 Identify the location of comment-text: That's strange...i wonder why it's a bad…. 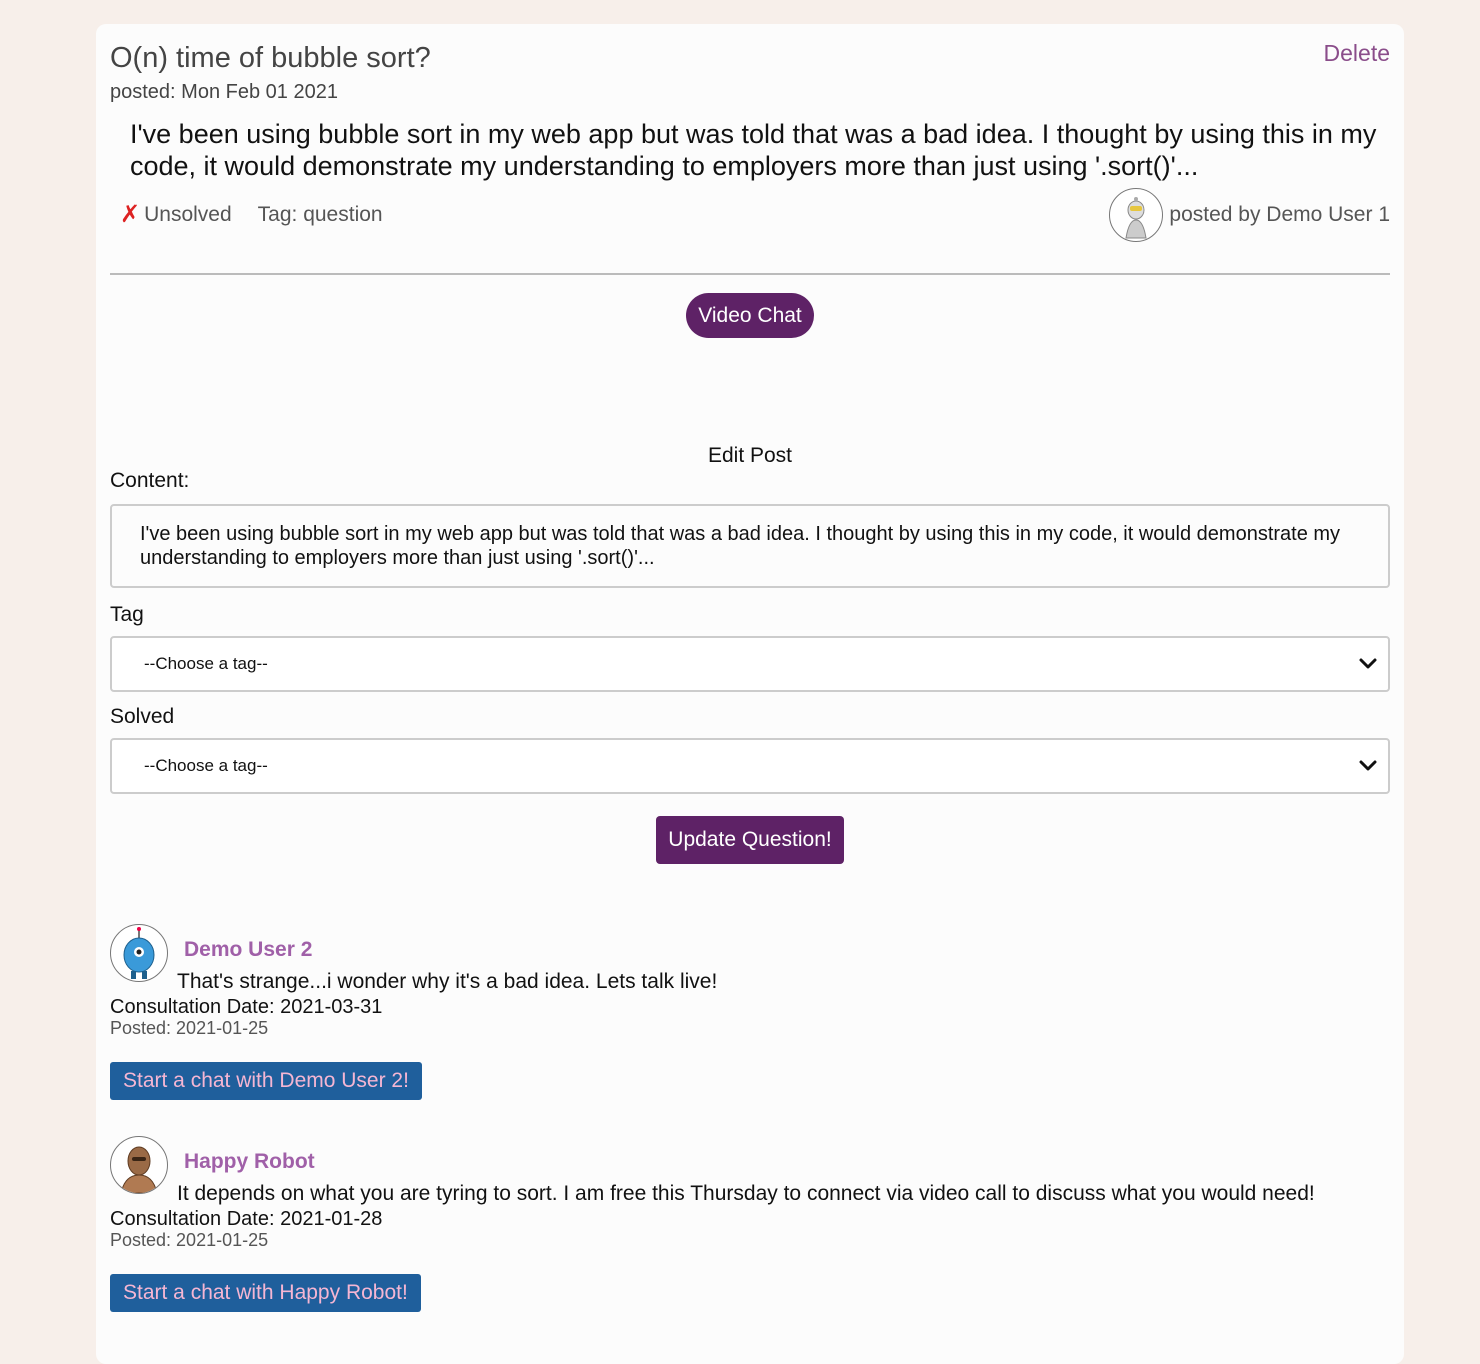
(447, 981).